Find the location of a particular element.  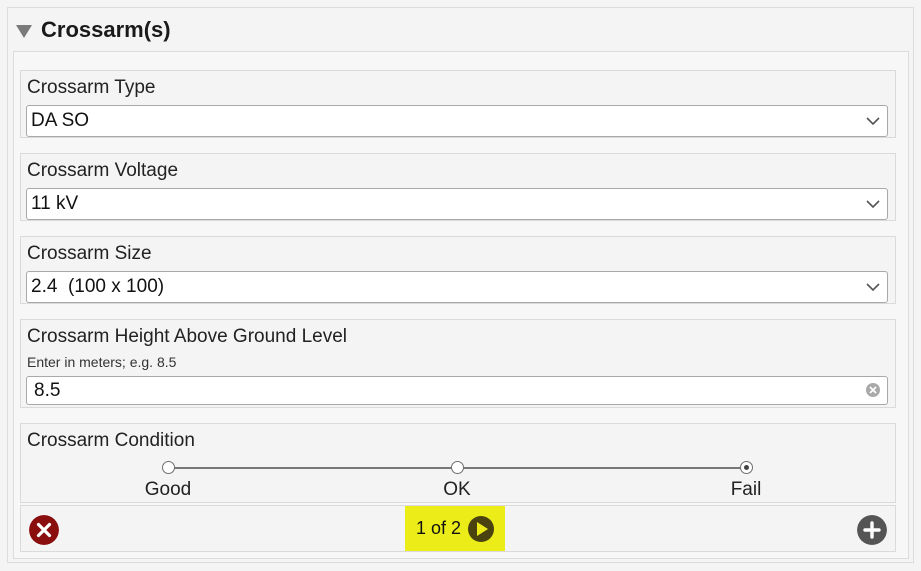

crossarm-size-select: 2.4 (100 x 100) is located at coordinates (457, 287).